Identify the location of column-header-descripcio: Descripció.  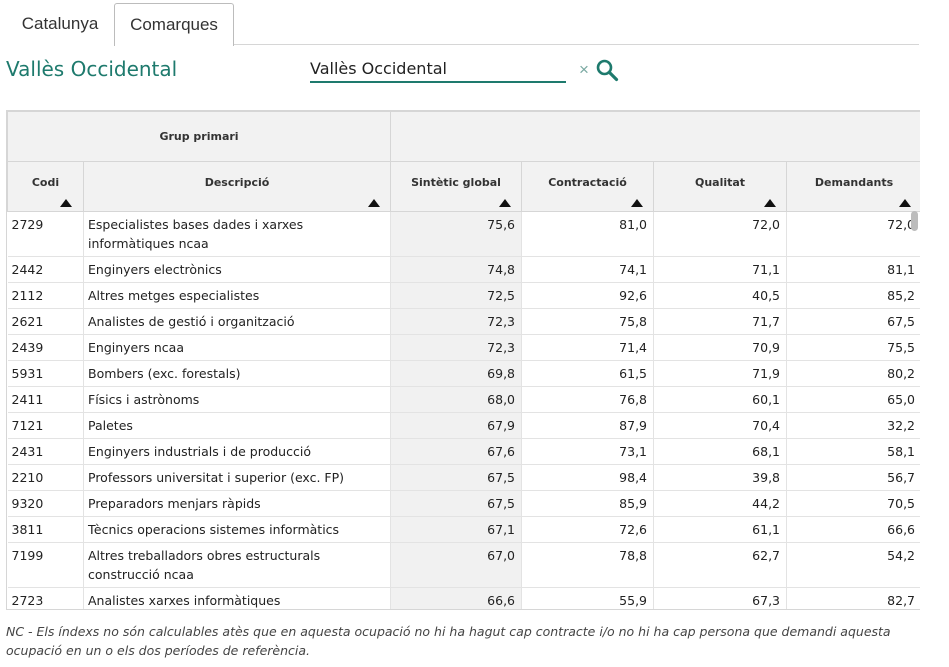
(237, 186).